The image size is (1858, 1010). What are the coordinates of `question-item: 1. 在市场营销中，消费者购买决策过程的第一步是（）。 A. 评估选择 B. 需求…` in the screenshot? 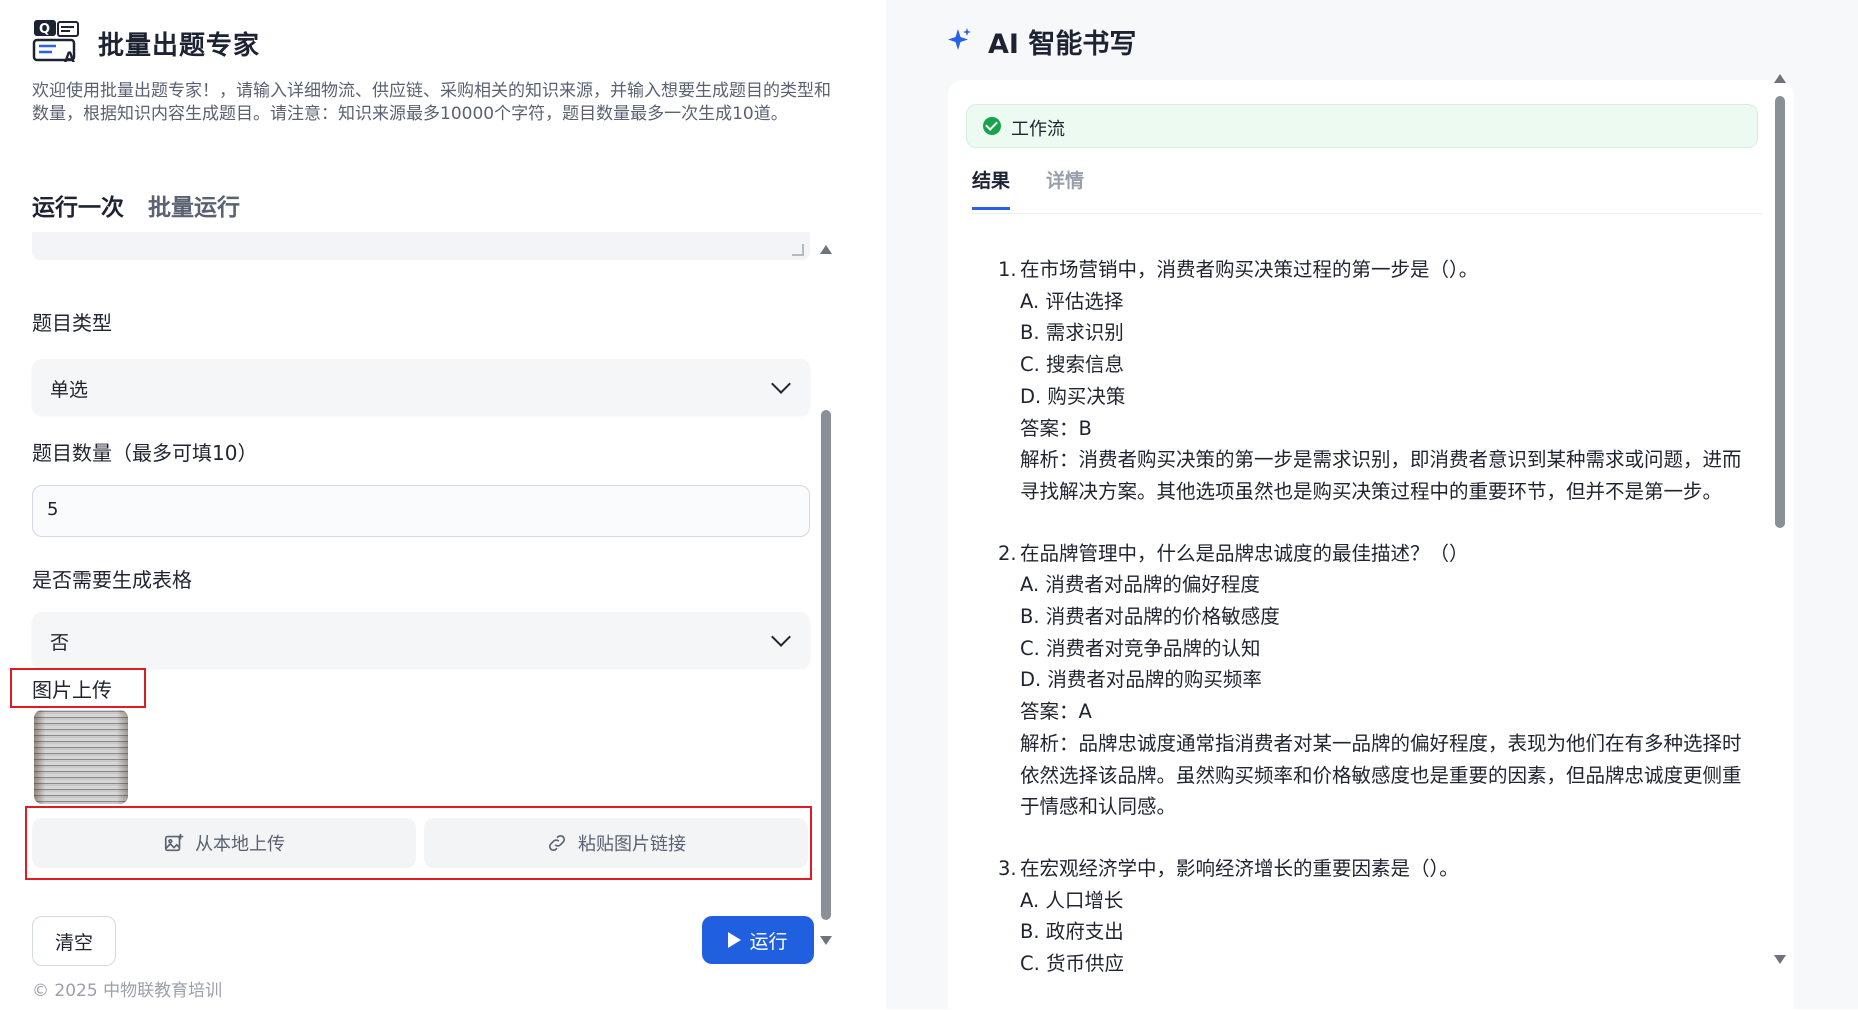 It's located at (1378, 381).